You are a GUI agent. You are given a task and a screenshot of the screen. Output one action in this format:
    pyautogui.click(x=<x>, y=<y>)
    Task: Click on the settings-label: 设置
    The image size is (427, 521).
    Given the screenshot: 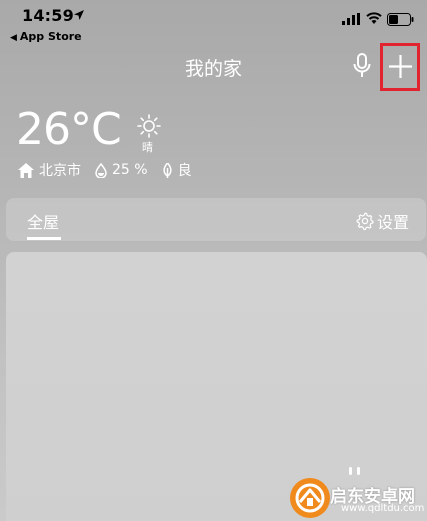 What is the action you would take?
    pyautogui.click(x=393, y=222)
    